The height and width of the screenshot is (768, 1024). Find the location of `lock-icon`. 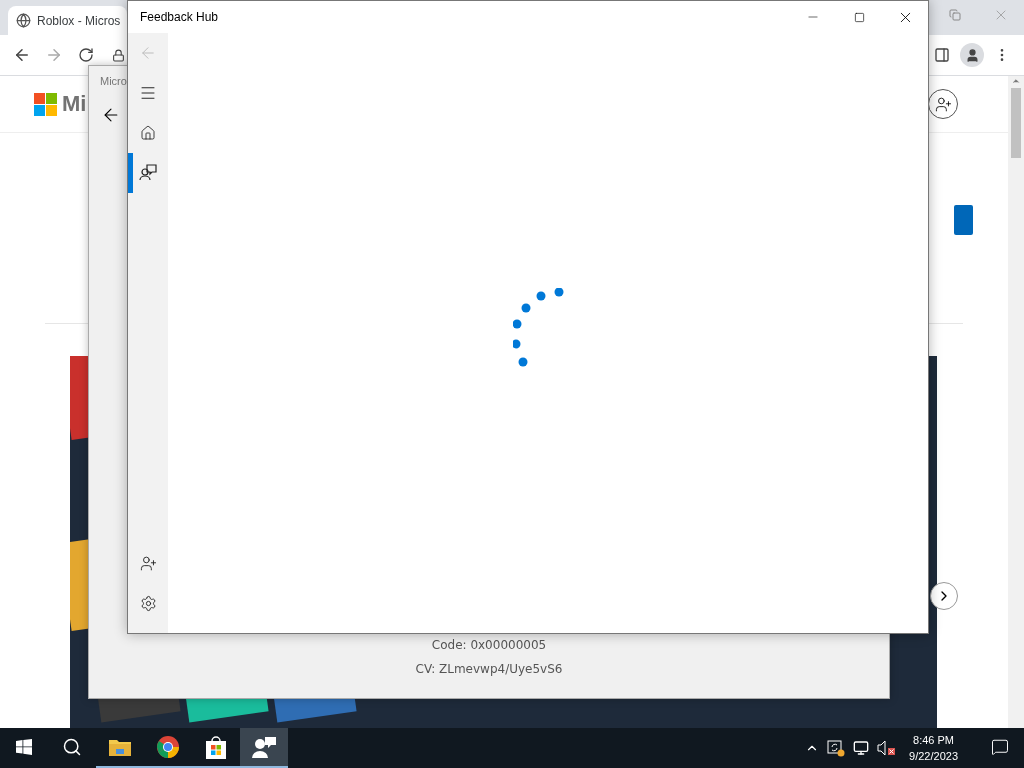

lock-icon is located at coordinates (118, 55).